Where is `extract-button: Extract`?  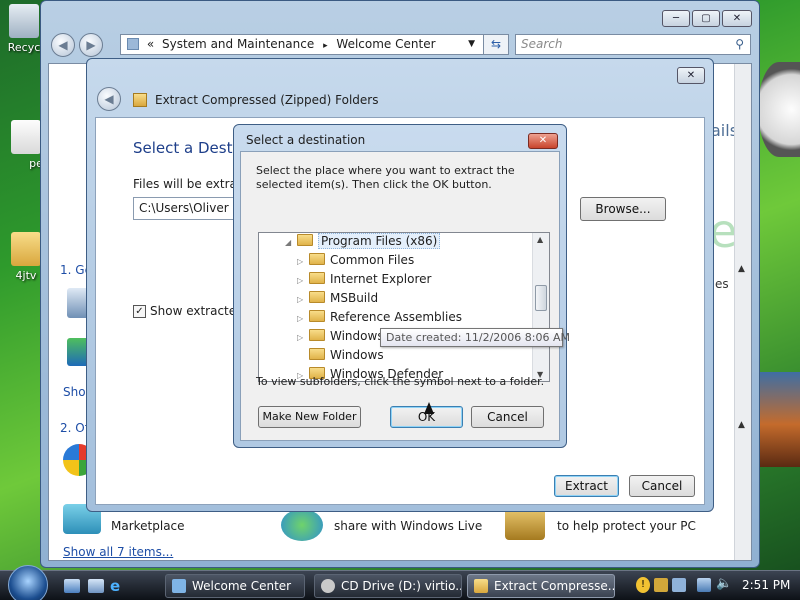
extract-button: Extract is located at coordinates (586, 486).